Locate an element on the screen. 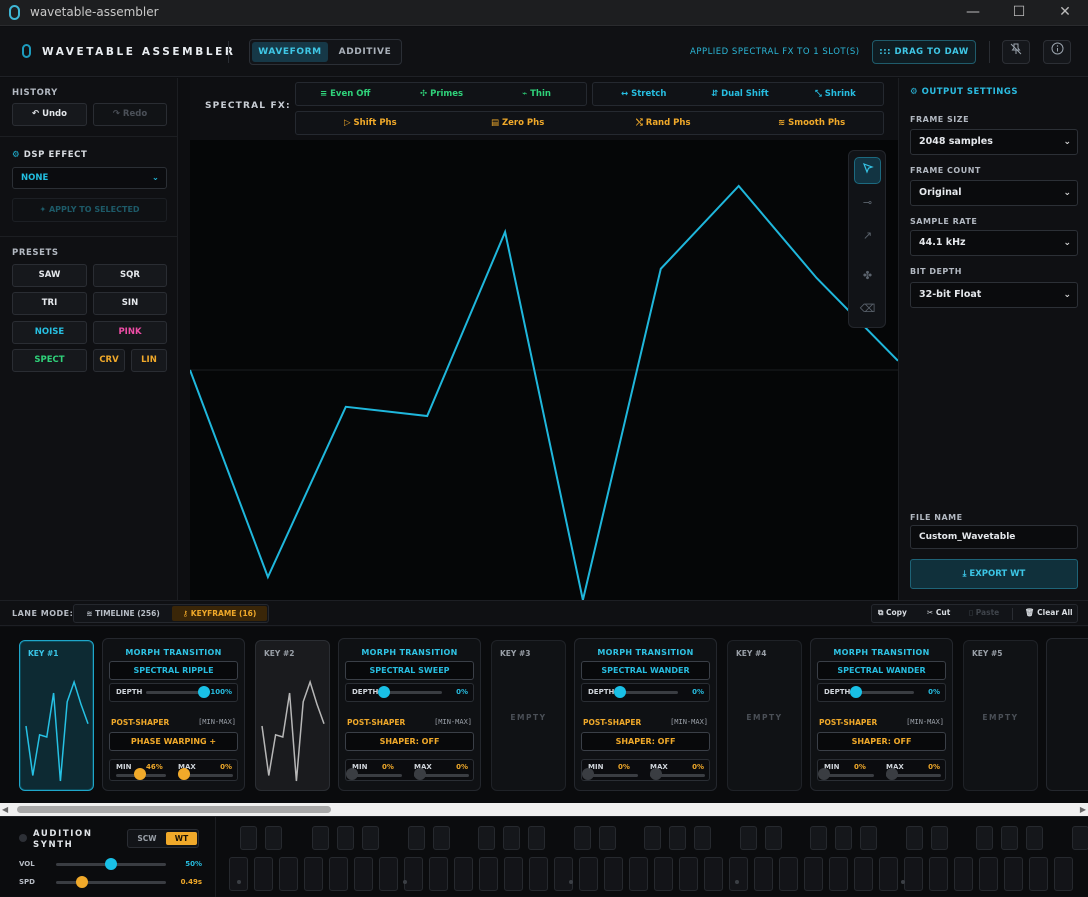 The height and width of the screenshot is (897, 1088). tab-additive: ADDITIVE is located at coordinates (365, 52).